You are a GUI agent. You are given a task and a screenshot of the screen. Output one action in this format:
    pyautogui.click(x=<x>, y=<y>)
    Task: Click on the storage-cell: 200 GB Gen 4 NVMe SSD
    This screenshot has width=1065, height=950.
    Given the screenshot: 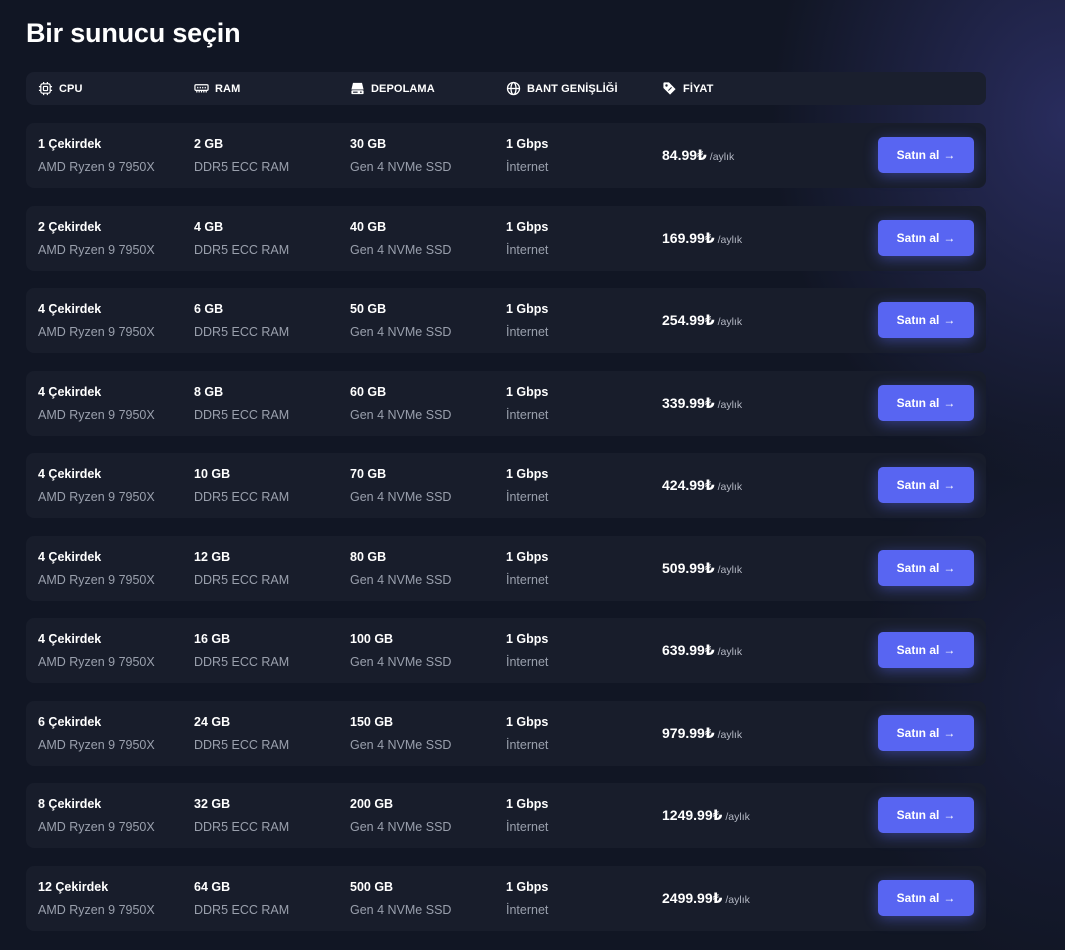 What is the action you would take?
    pyautogui.click(x=400, y=815)
    